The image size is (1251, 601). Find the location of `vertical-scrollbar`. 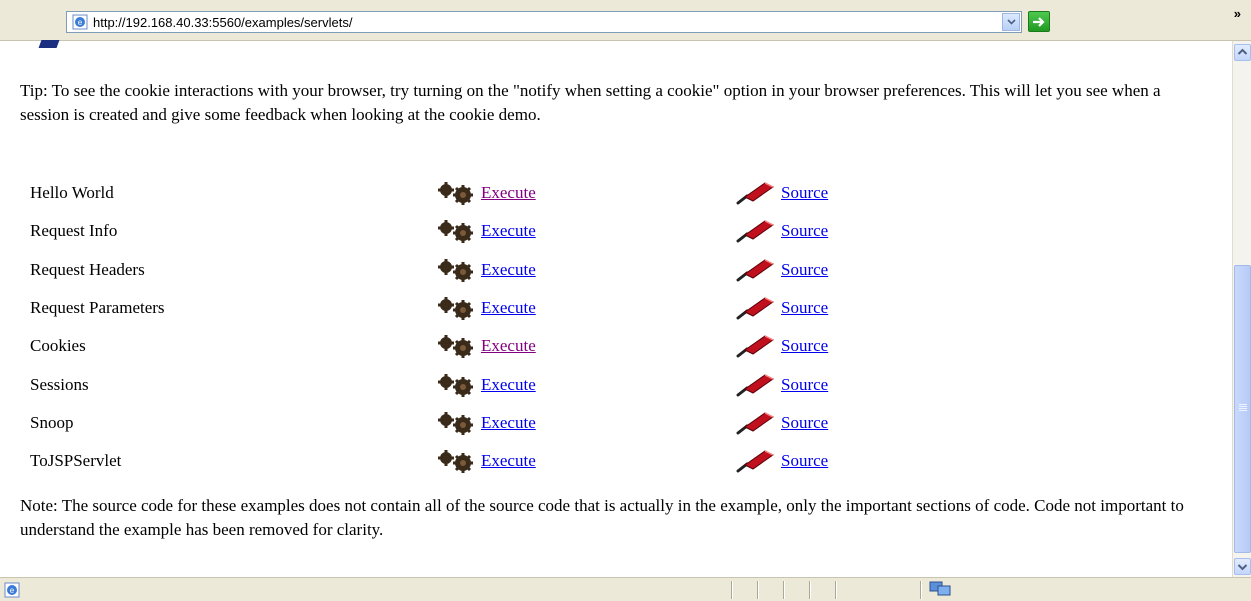

vertical-scrollbar is located at coordinates (1241, 309).